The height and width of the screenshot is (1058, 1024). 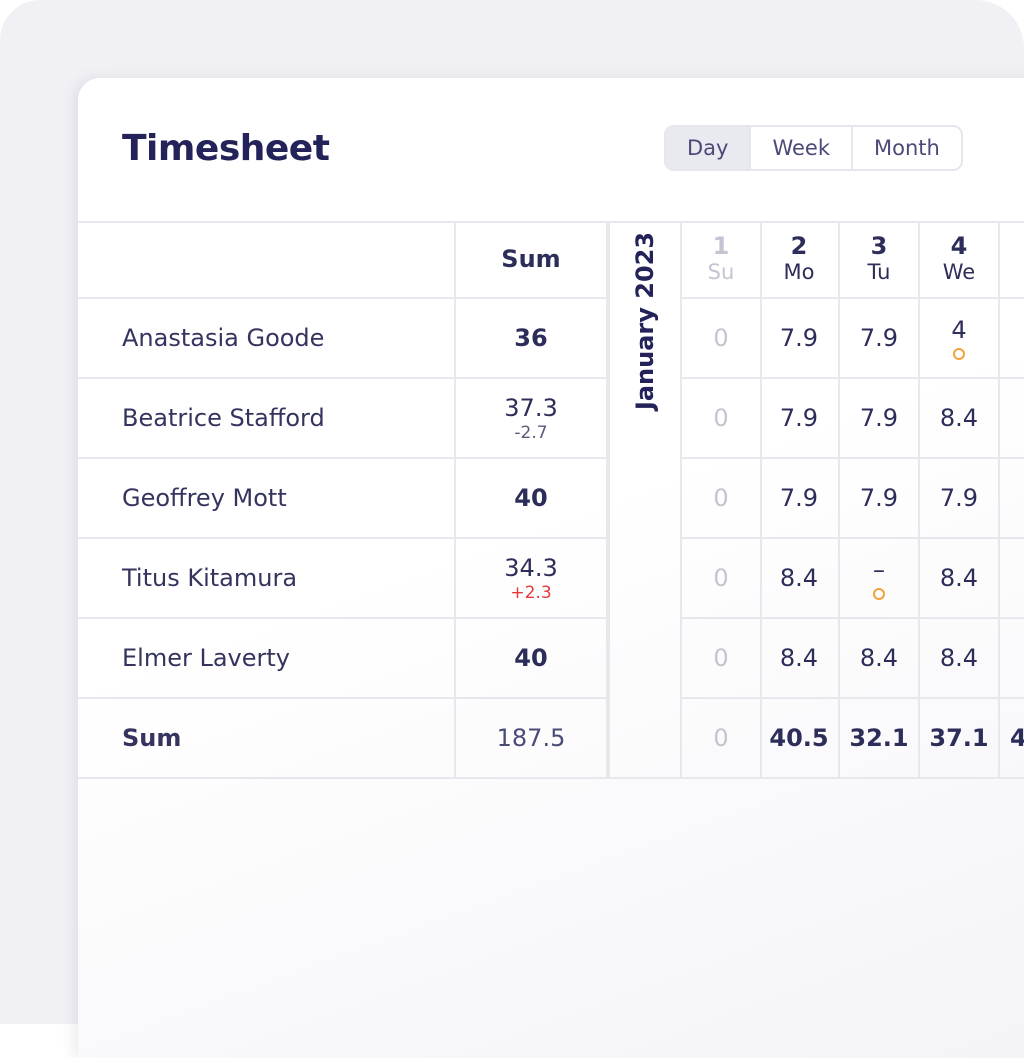 I want to click on day-total-cell: 0, so click(x=722, y=739).